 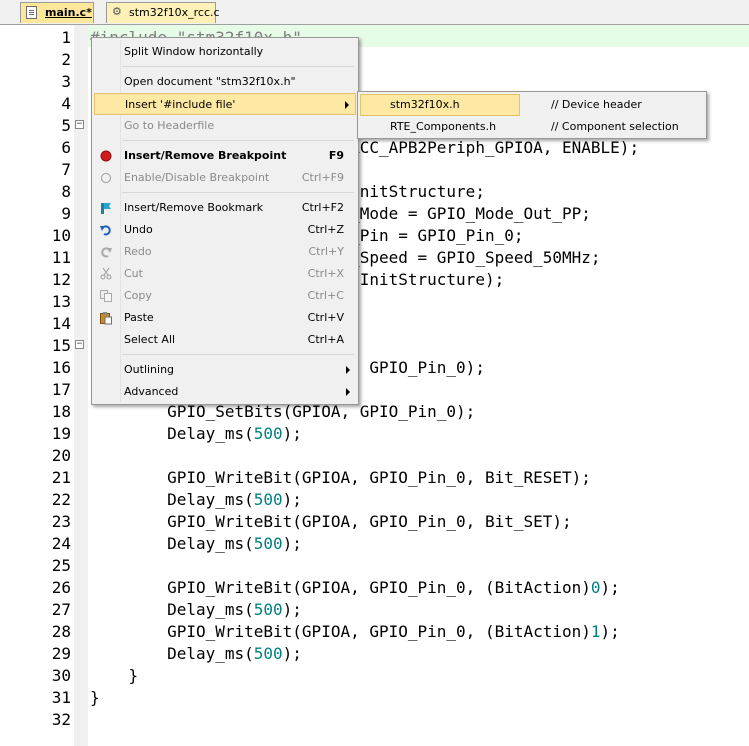 What do you see at coordinates (374, 610) in the screenshot?
I see `code-line: 27 Delay_ms(500);` at bounding box center [374, 610].